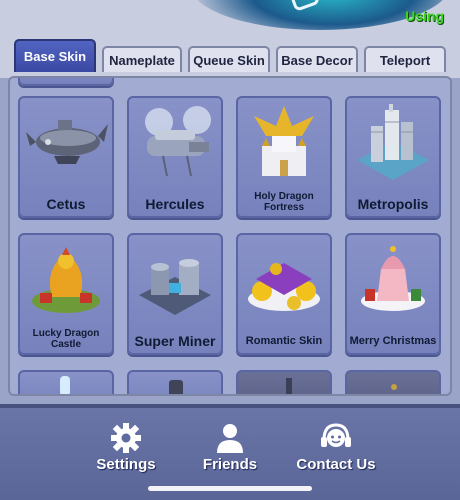 The image size is (460, 500). What do you see at coordinates (336, 464) in the screenshot?
I see `contact-us-label: Contact Us` at bounding box center [336, 464].